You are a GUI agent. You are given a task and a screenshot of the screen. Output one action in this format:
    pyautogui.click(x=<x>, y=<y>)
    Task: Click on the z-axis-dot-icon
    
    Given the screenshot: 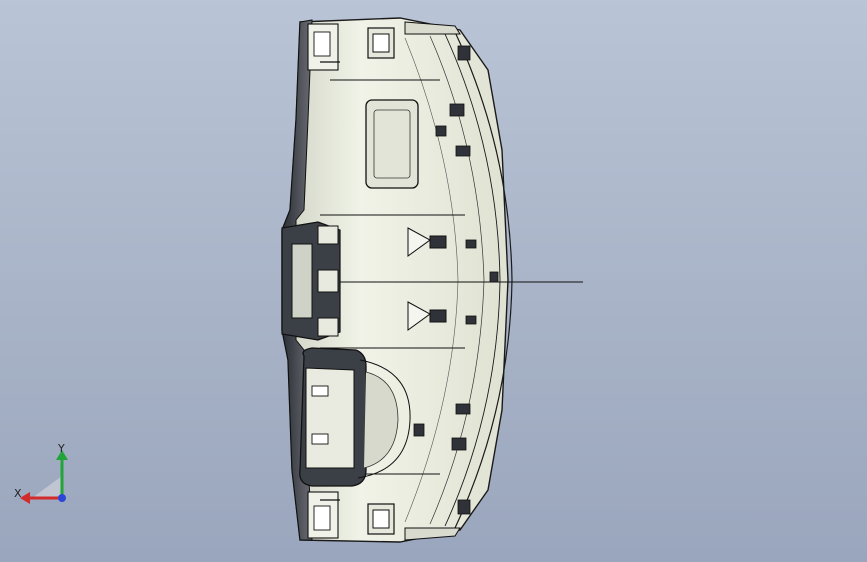 What is the action you would take?
    pyautogui.click(x=62, y=498)
    